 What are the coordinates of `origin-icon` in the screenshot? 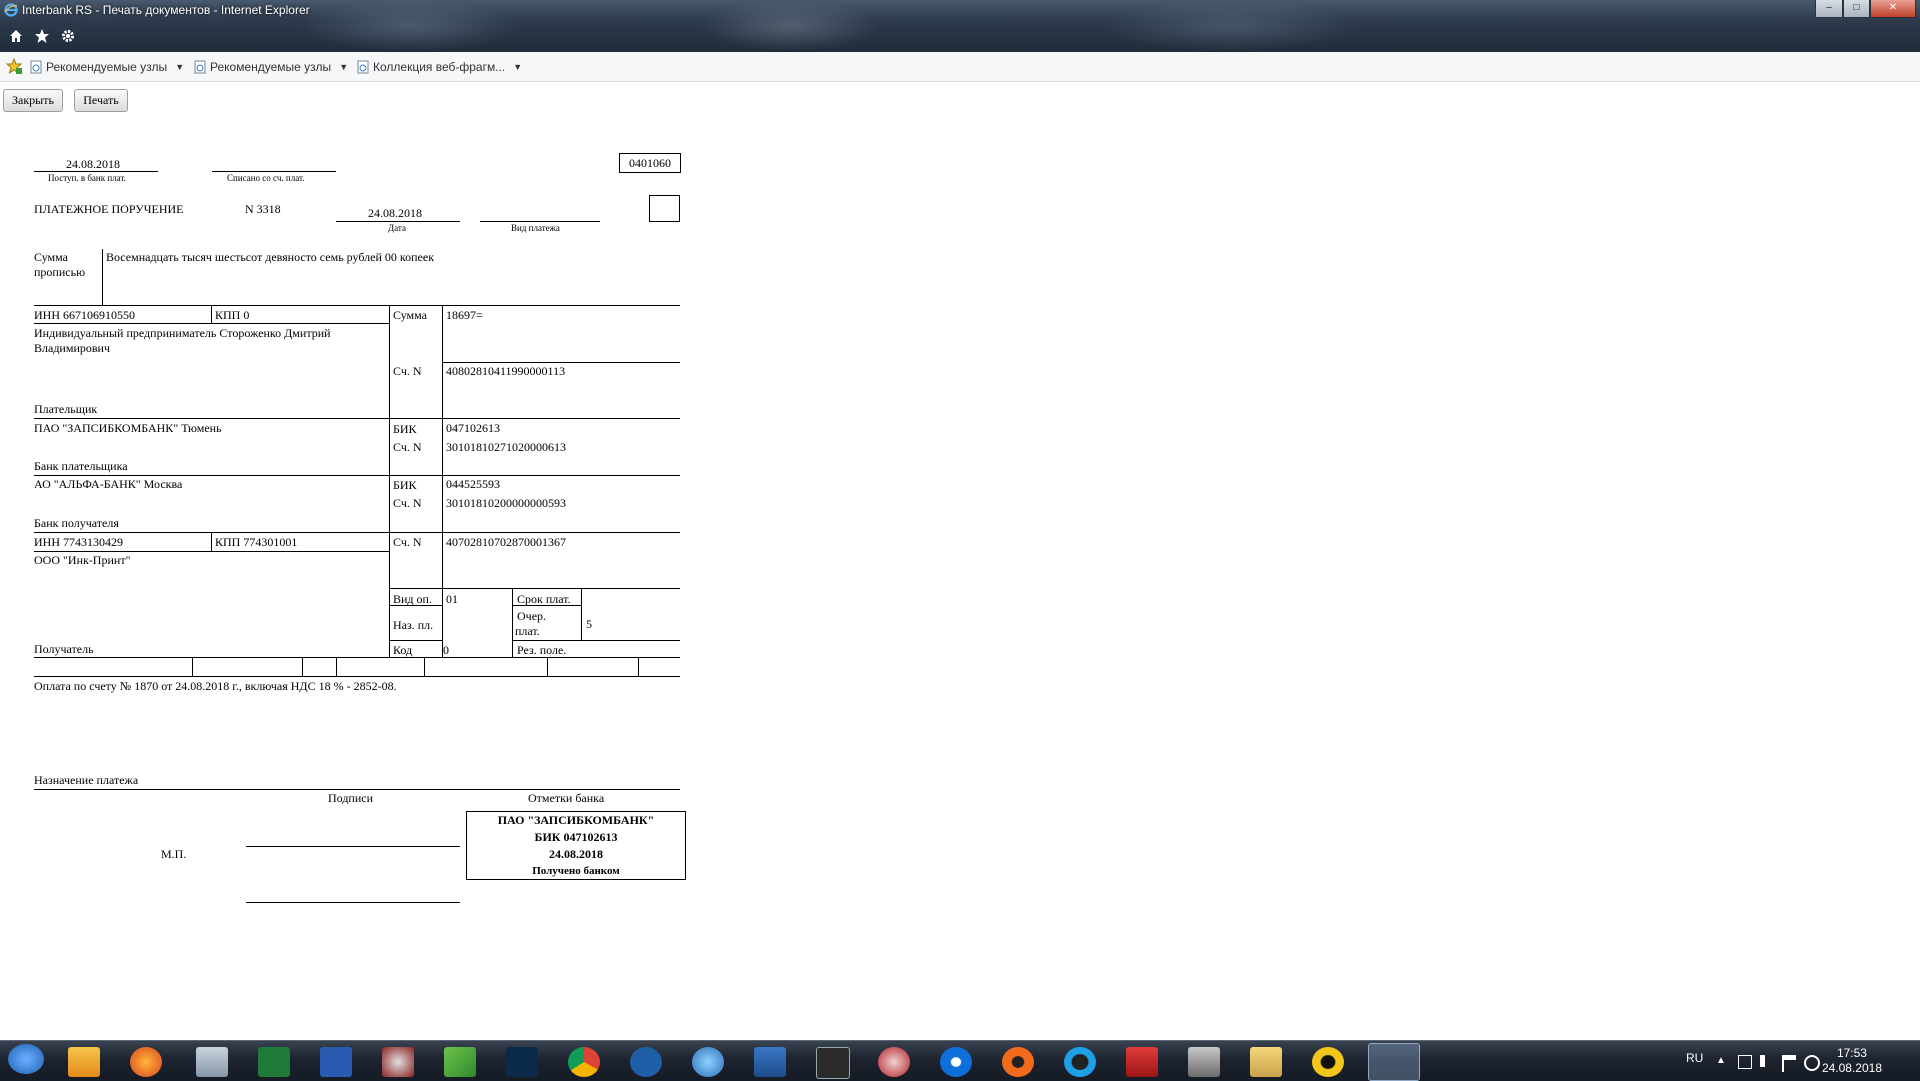 It's located at (1018, 1062).